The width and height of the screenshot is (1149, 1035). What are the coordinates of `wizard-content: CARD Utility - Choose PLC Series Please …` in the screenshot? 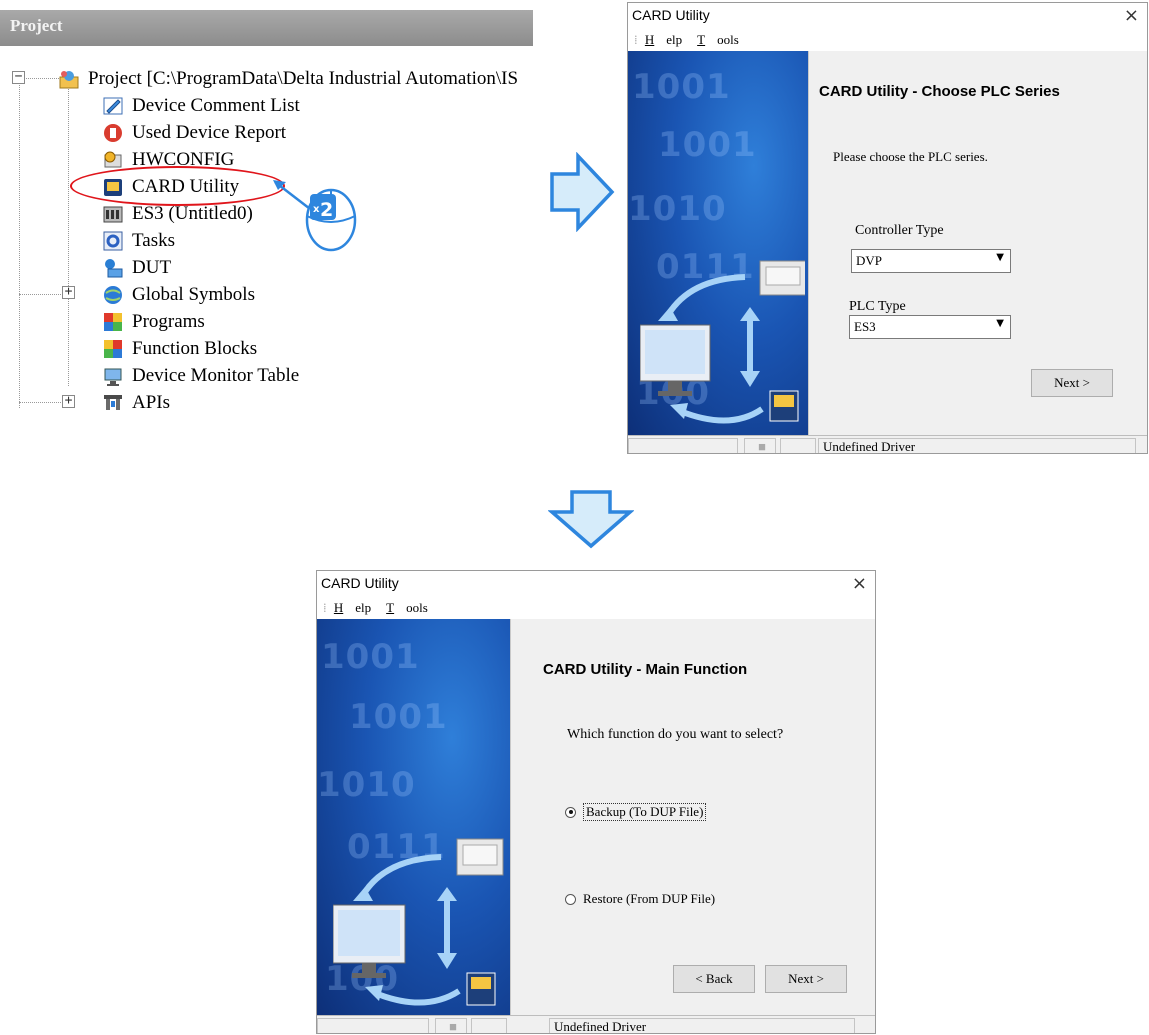 It's located at (977, 243).